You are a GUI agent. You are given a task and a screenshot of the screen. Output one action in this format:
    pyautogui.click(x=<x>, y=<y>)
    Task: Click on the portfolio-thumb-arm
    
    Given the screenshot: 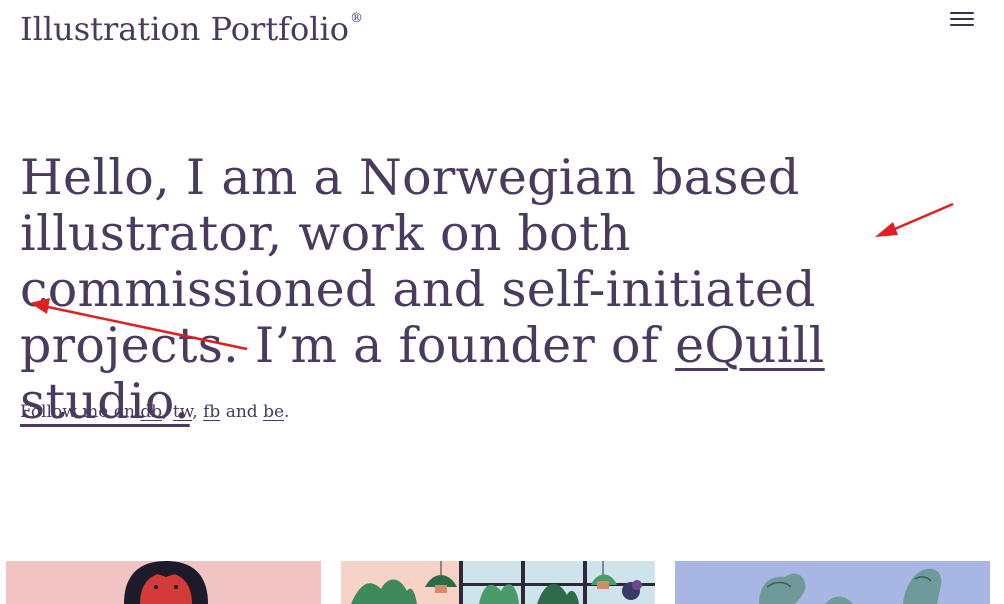 What is the action you would take?
    pyautogui.click(x=832, y=582)
    